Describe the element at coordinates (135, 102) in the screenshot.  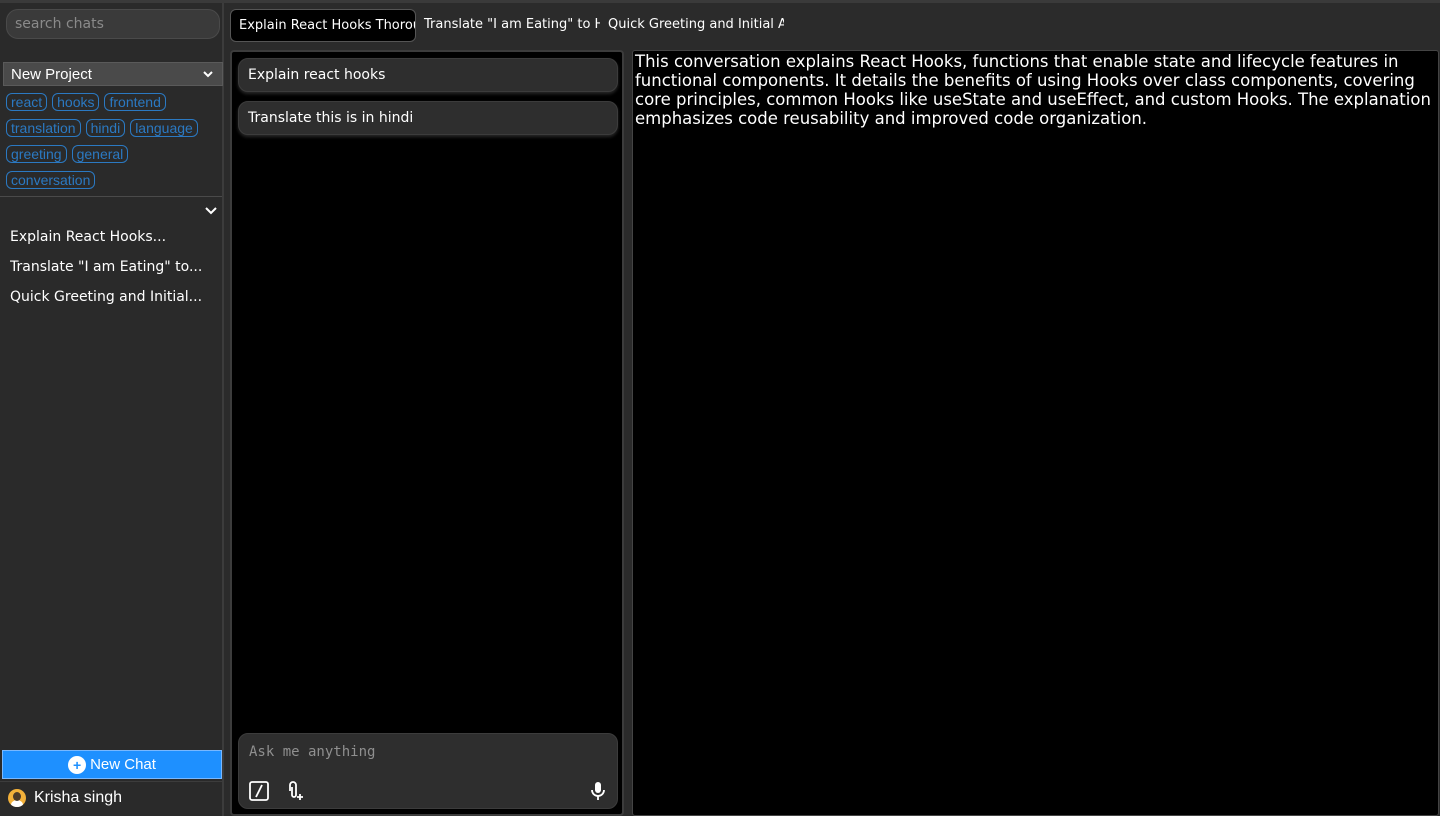
I see `tag: frontend` at that location.